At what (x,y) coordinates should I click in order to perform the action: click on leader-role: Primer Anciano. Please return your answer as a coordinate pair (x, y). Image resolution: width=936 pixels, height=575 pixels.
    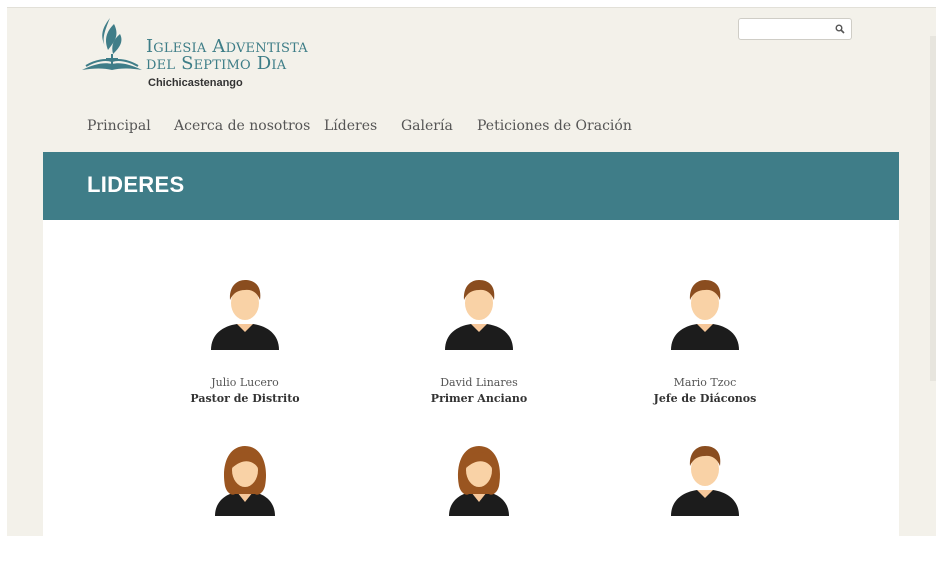
    Looking at the image, I should click on (479, 398).